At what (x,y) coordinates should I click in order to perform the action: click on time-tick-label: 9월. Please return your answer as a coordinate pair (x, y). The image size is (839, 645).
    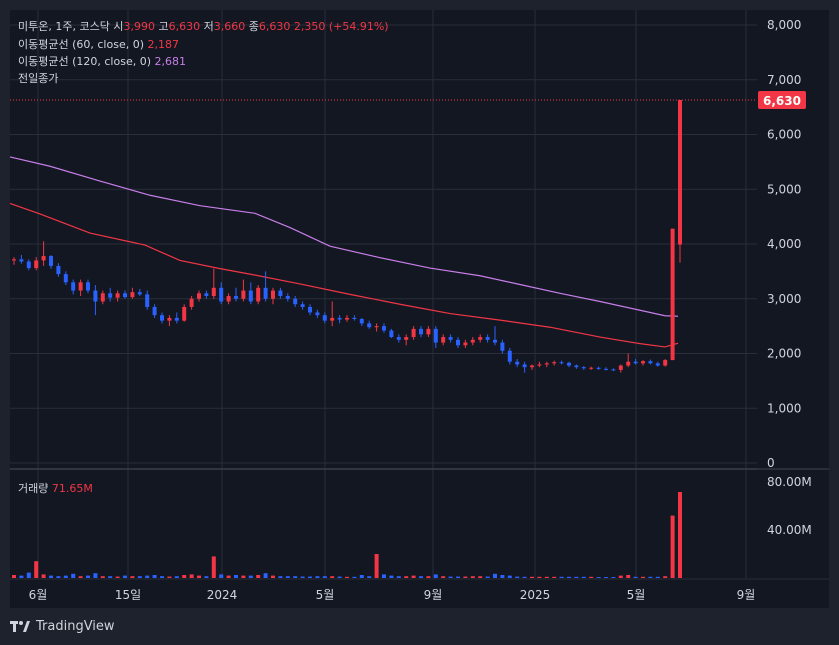
    Looking at the image, I should click on (746, 595).